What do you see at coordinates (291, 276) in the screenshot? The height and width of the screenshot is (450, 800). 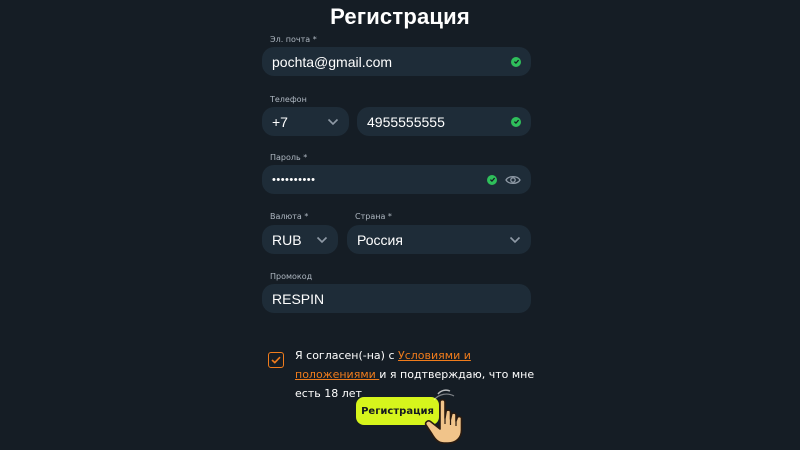 I see `promo-label: Промокод` at bounding box center [291, 276].